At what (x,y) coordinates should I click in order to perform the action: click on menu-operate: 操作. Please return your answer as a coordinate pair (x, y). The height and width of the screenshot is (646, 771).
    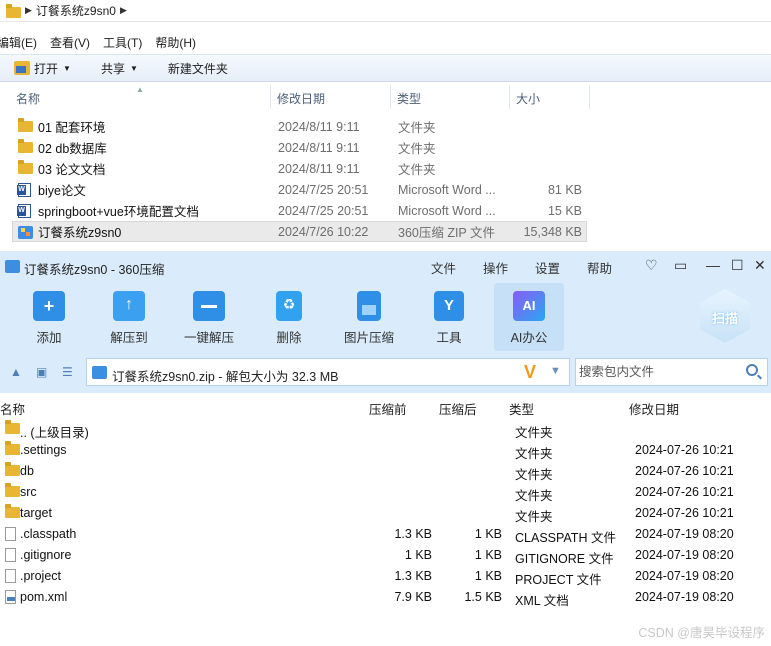
    Looking at the image, I should click on (495, 267).